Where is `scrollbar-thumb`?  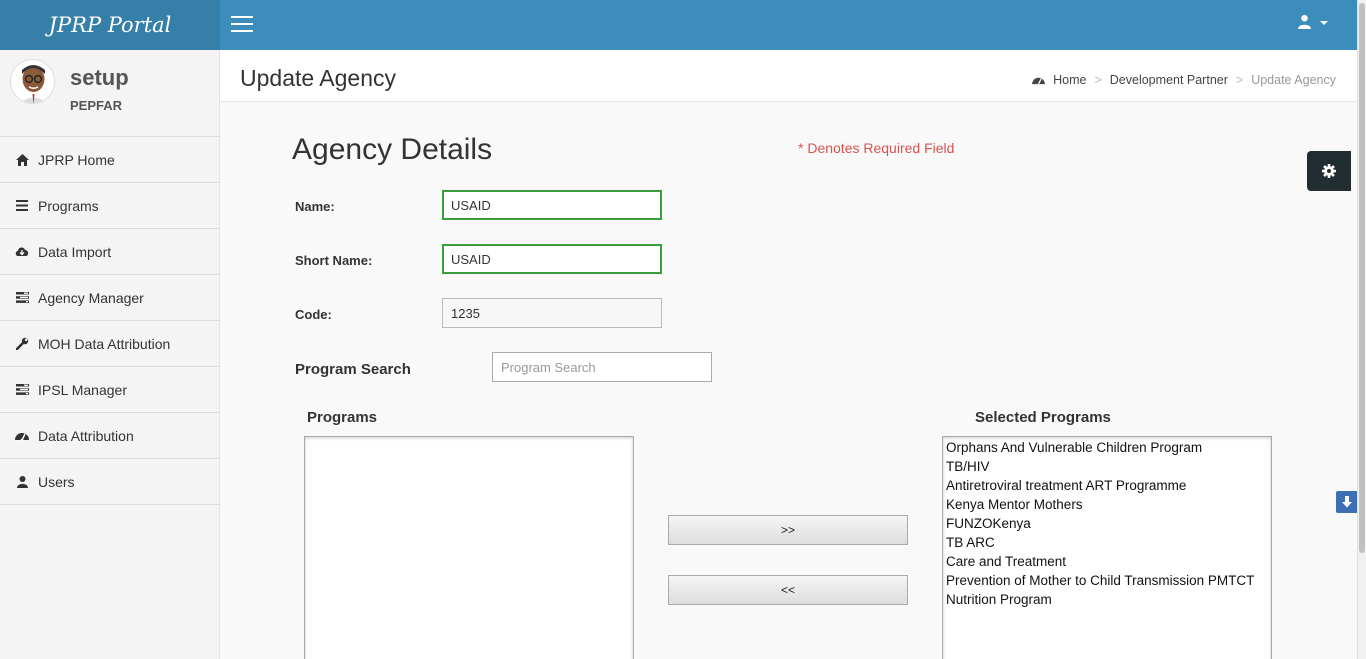 scrollbar-thumb is located at coordinates (1362, 278).